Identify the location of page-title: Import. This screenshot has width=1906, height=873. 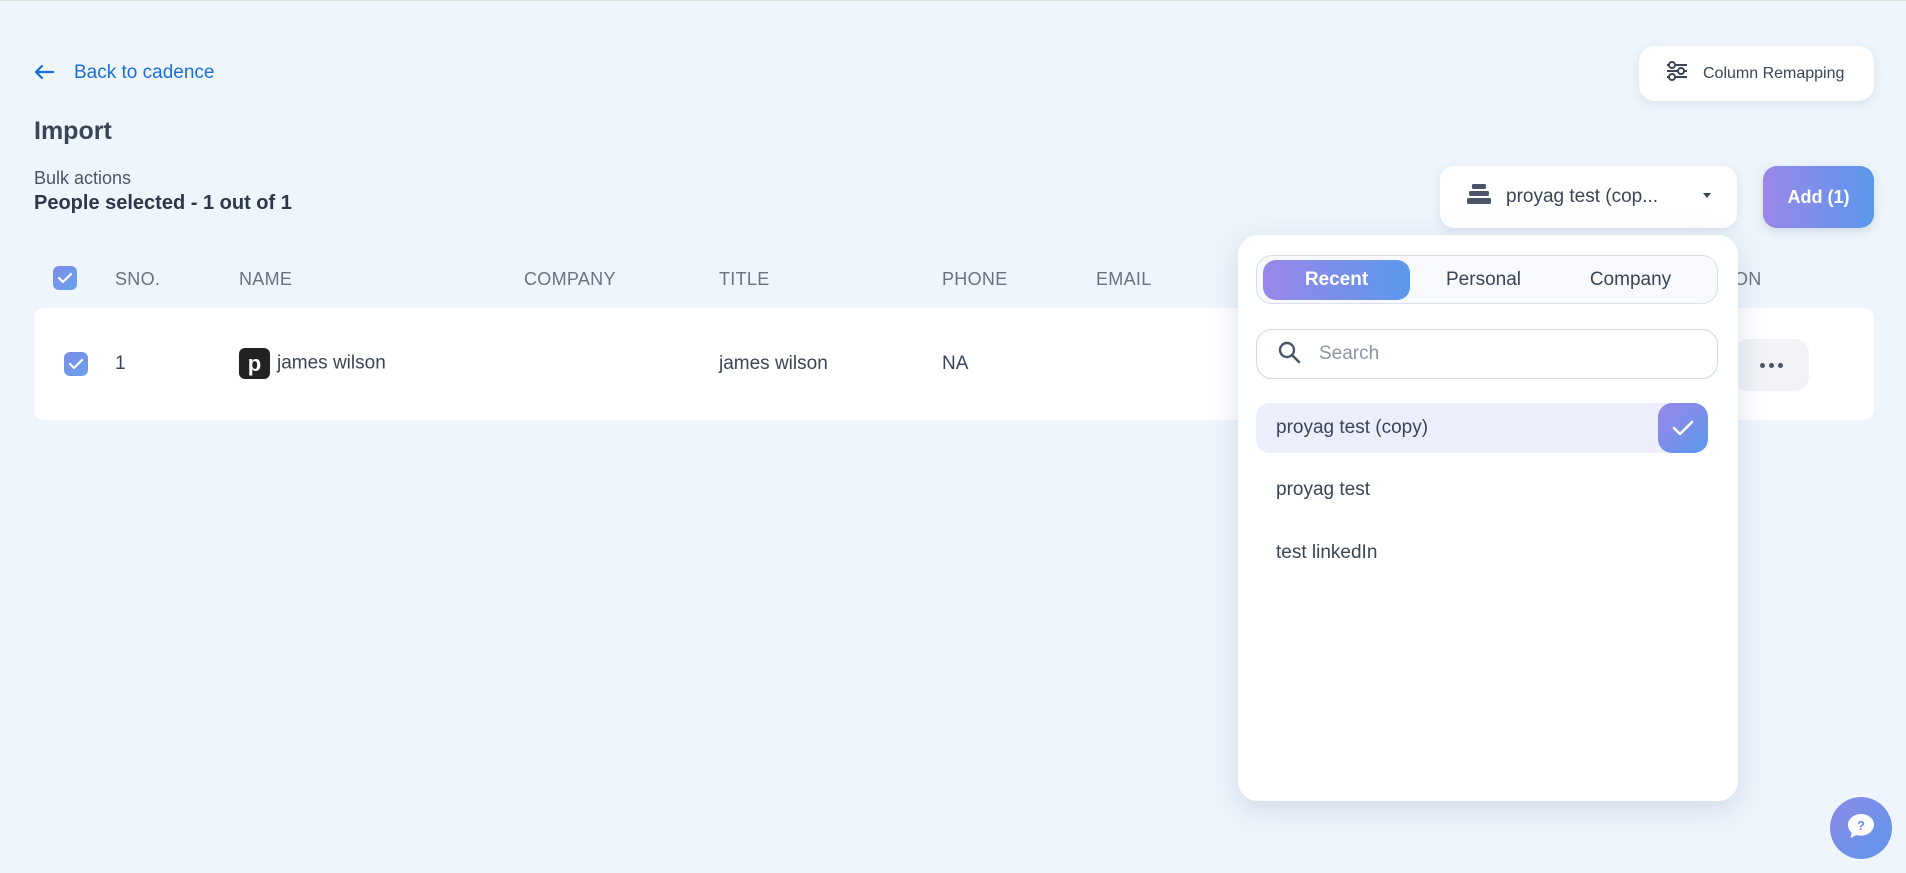
(73, 131).